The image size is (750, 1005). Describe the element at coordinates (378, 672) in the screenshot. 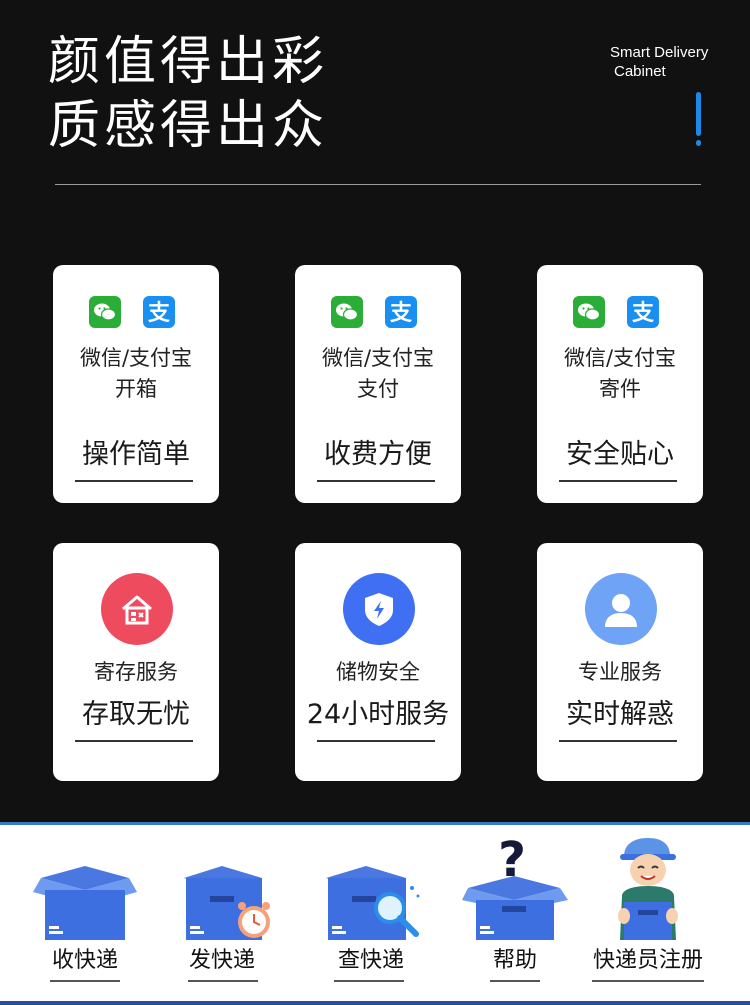

I see `card-sub: 储物安全` at that location.